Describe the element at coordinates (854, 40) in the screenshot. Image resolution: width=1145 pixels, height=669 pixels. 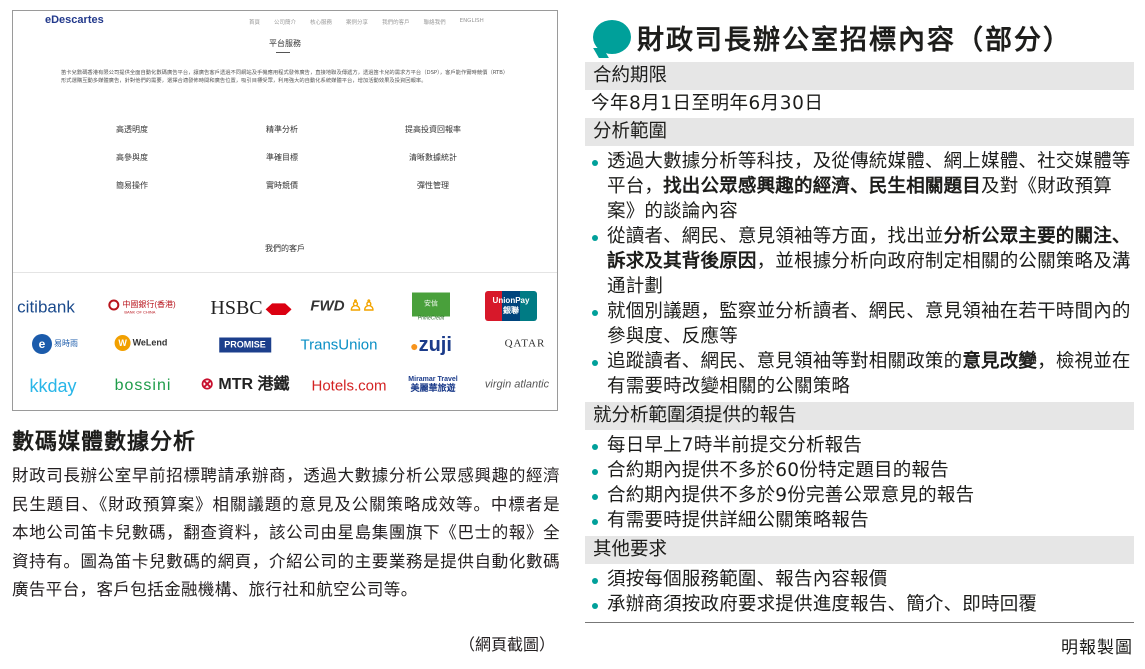
I see `panel-title: 財政司長辦公室招標內容（部分）` at that location.